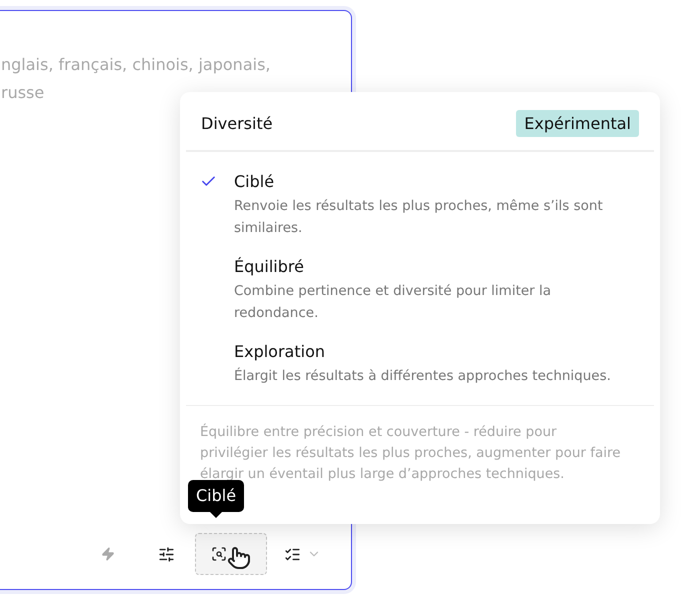  I want to click on placeholder-text: nglais, français, chinois, japonais,, so click(136, 65).